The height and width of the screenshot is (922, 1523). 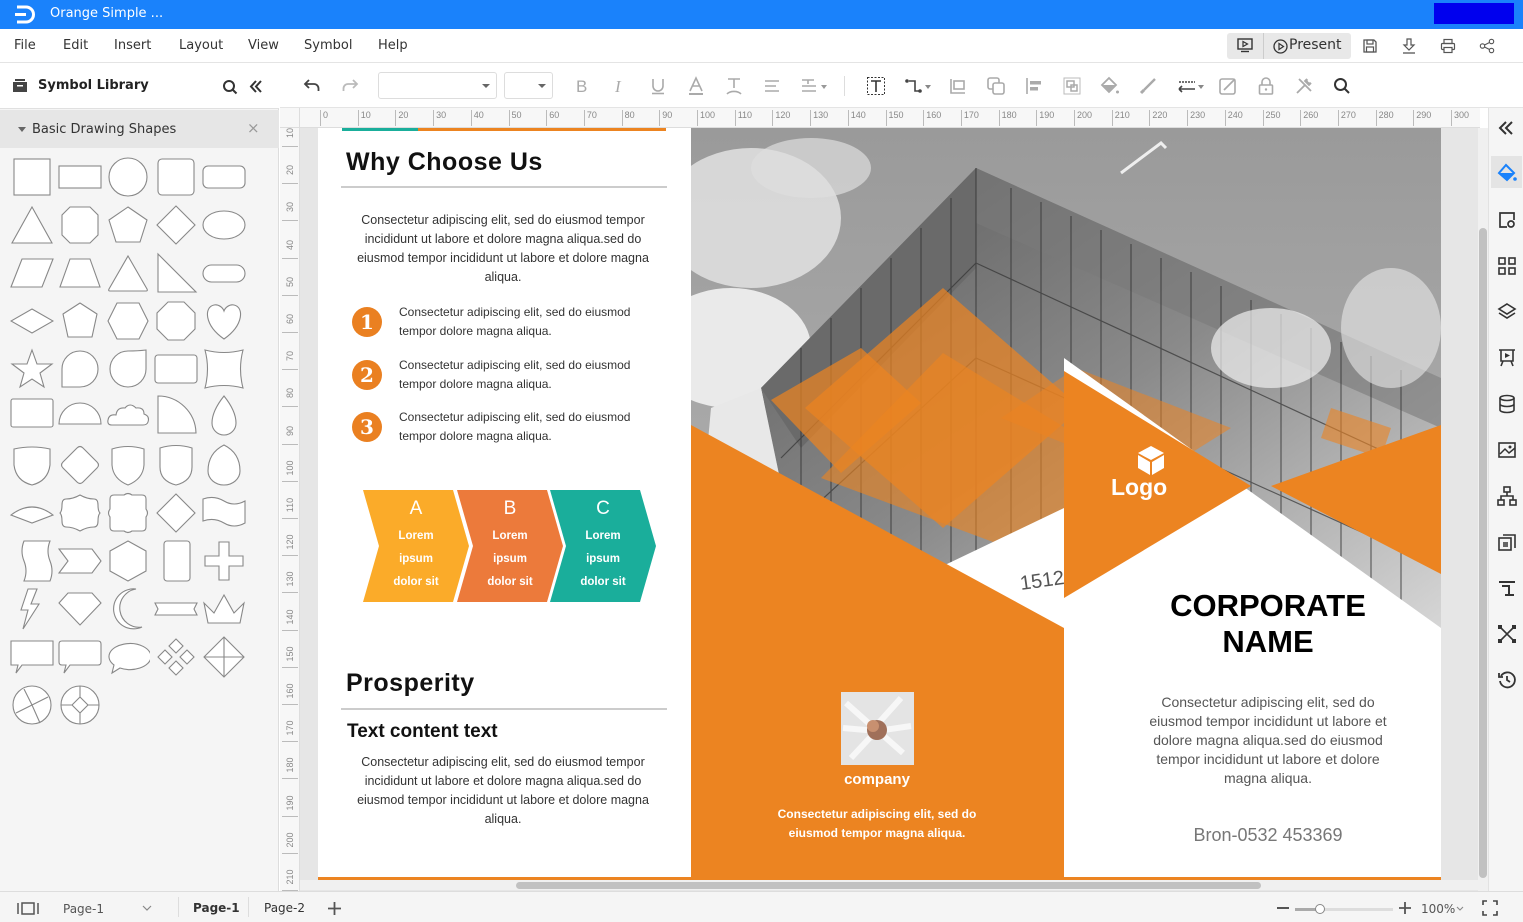 I want to click on shape-aperture, so click(x=32, y=705).